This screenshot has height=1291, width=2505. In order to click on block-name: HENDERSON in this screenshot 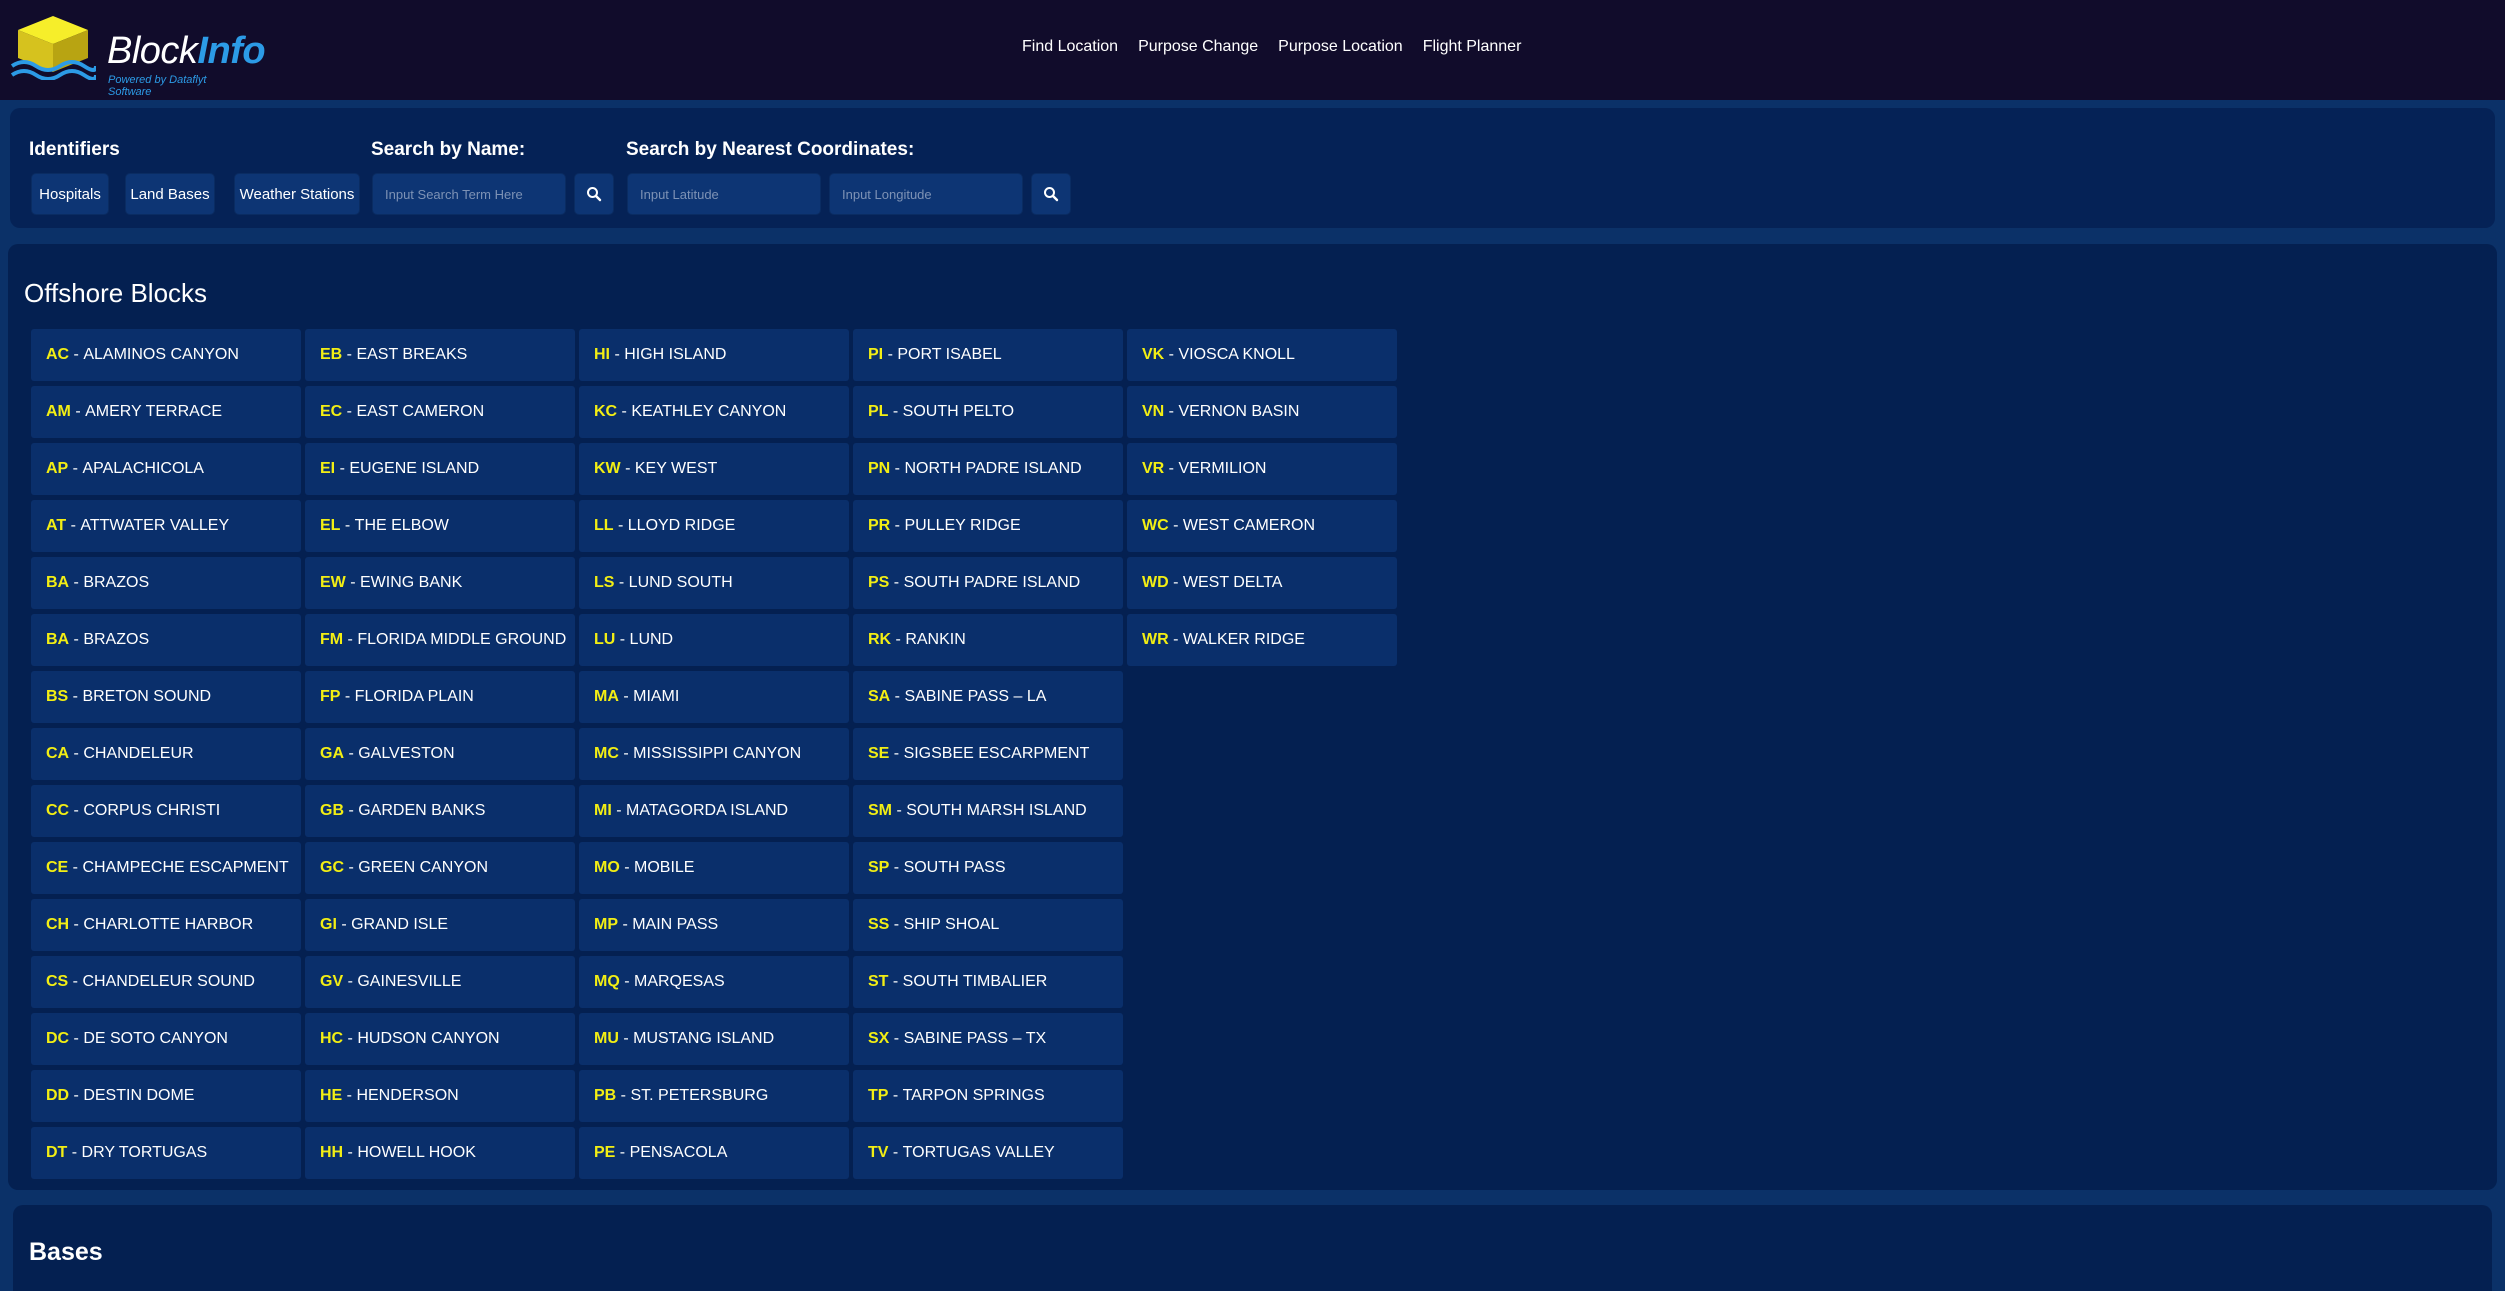, I will do `click(407, 1095)`.